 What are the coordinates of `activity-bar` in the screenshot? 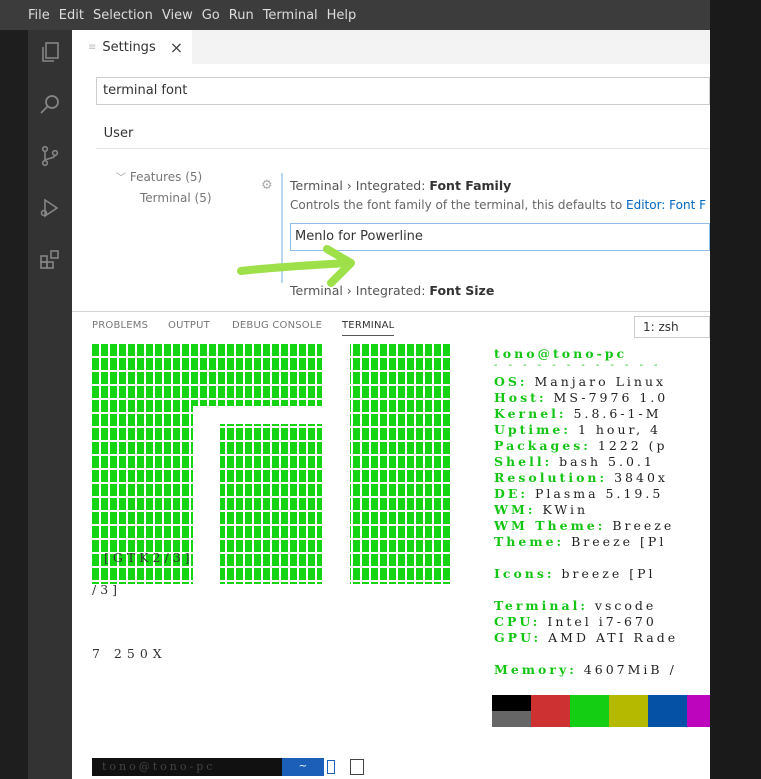 It's located at (50, 404).